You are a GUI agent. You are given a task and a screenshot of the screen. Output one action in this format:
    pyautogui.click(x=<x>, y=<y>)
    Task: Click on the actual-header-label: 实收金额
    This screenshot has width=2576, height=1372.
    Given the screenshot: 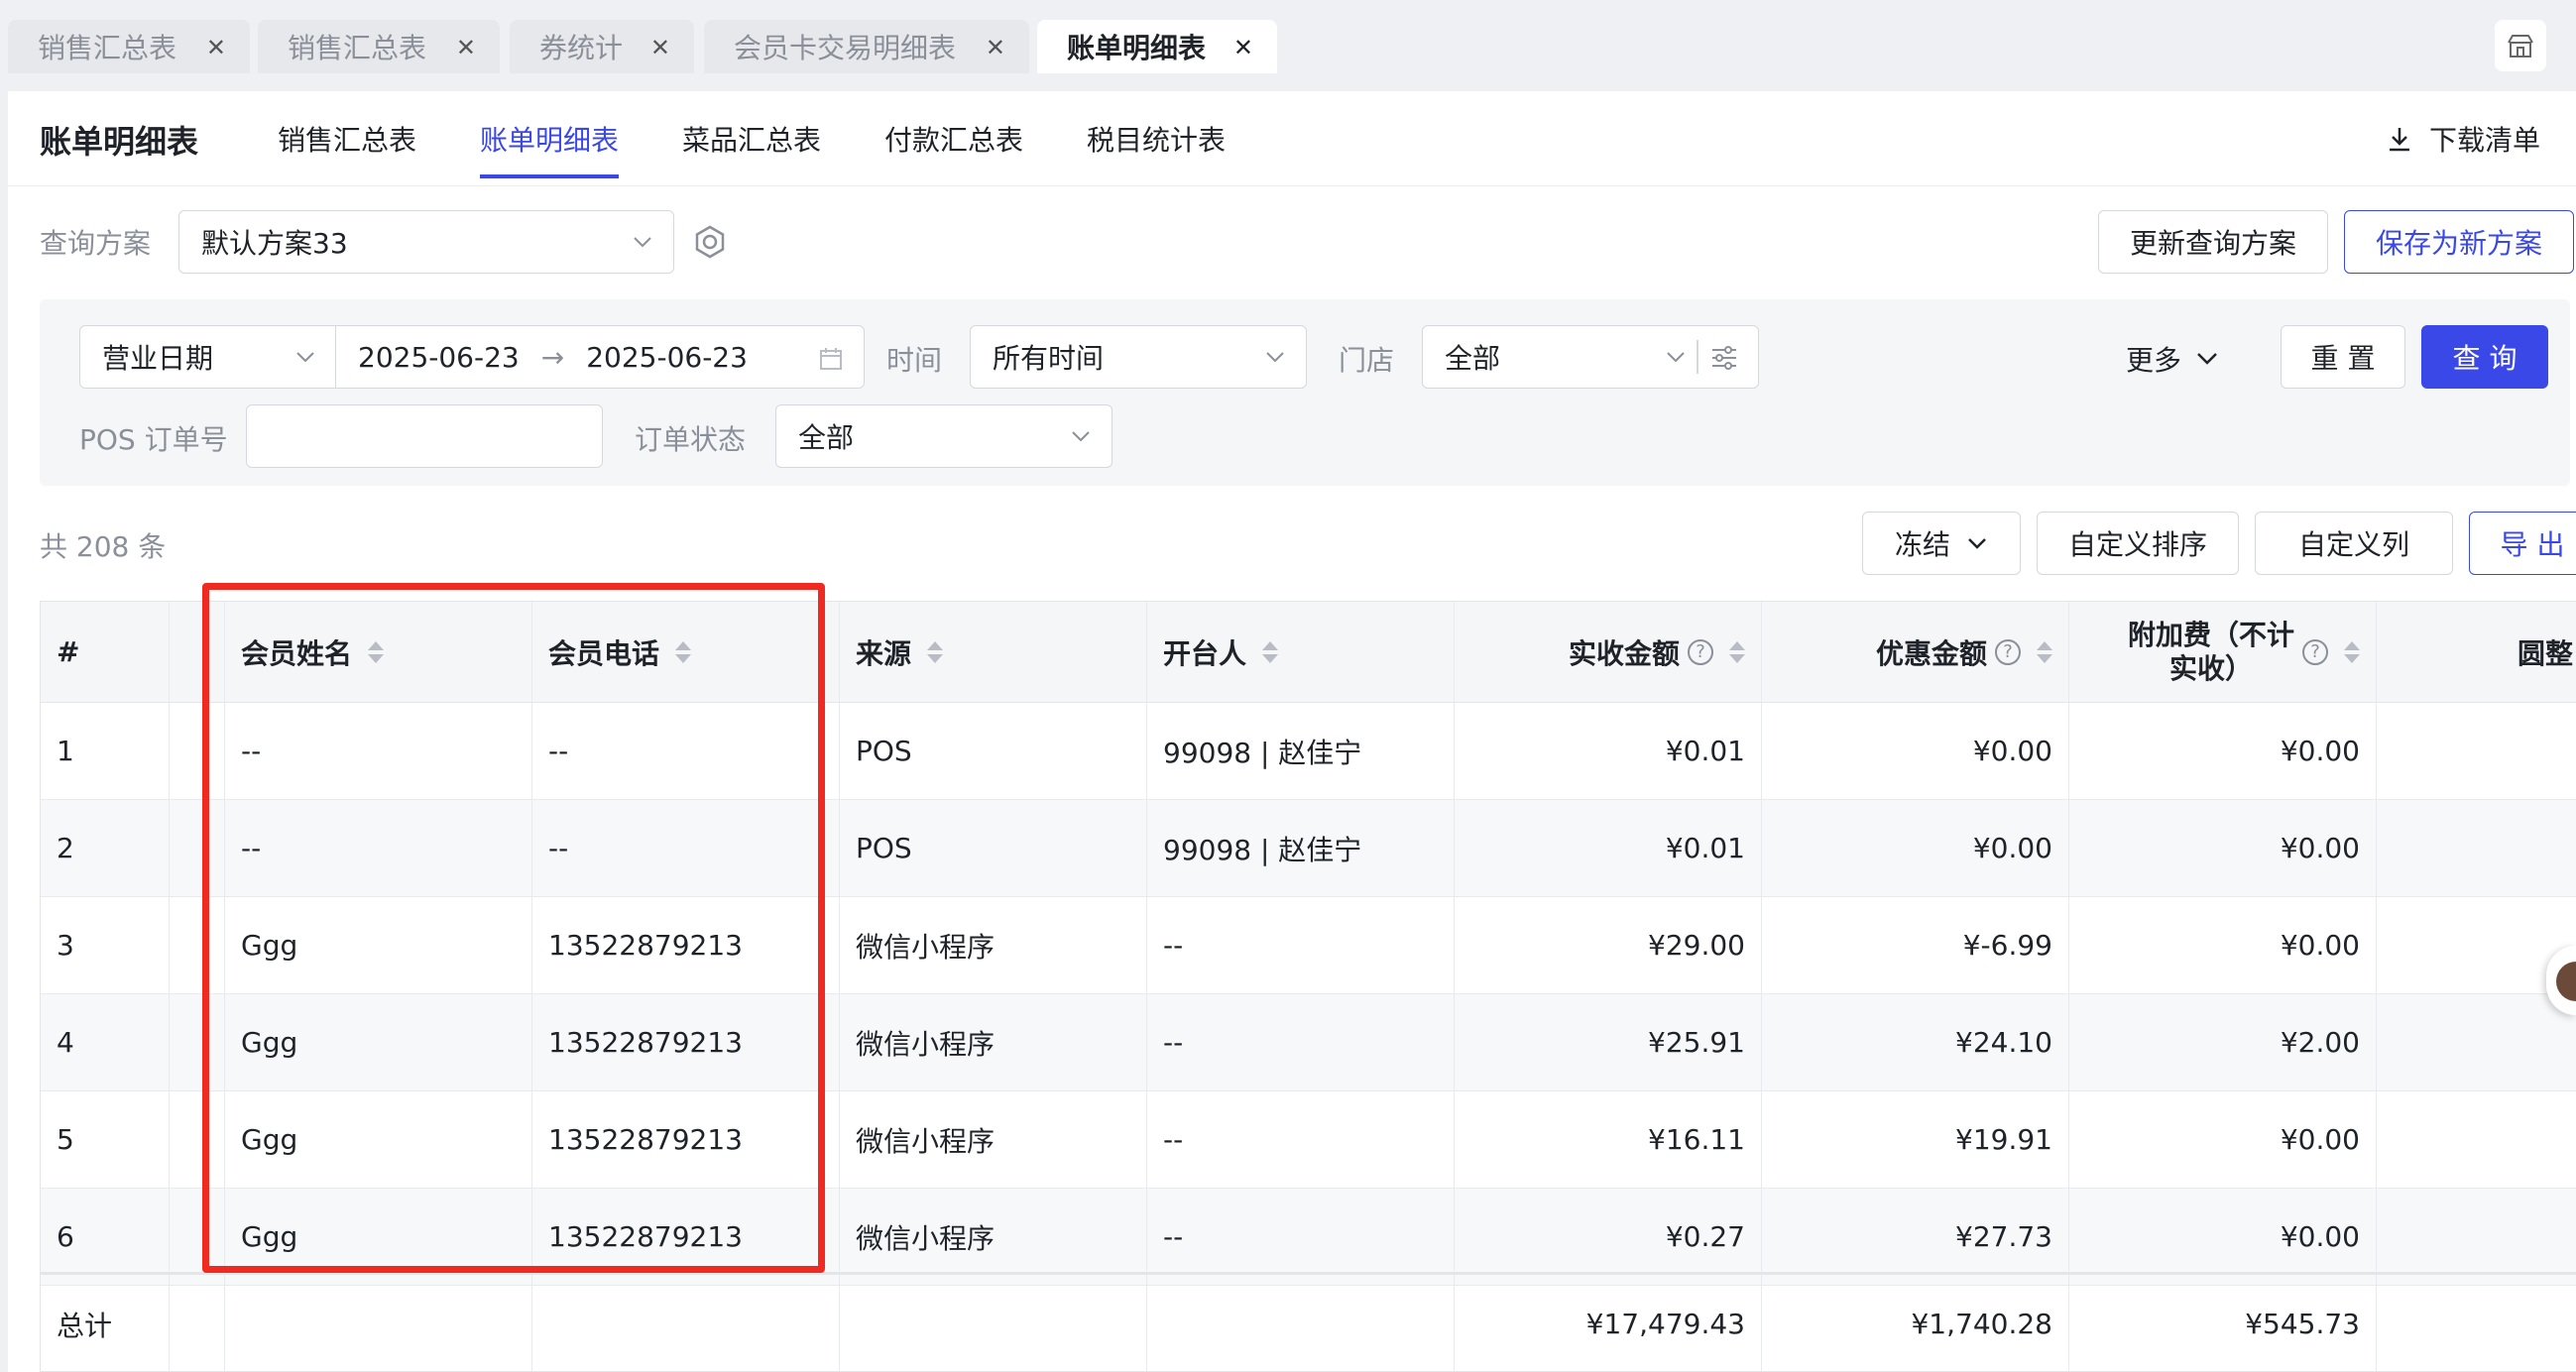 What is the action you would take?
    pyautogui.click(x=1624, y=653)
    